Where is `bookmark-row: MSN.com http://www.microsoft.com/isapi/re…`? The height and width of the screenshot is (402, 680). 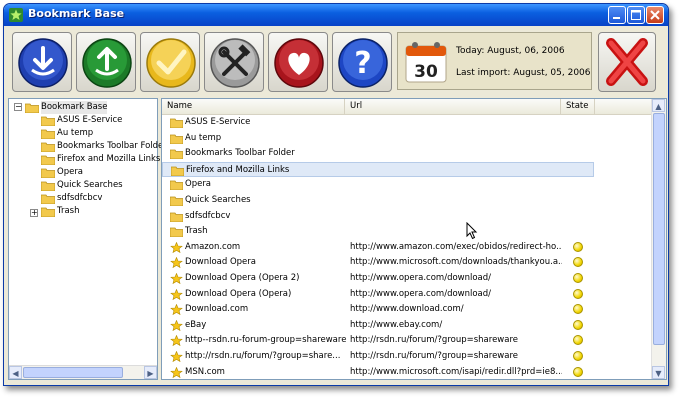
bookmark-row: MSN.com http://www.microsoft.com/isapi/re… is located at coordinates (407, 372).